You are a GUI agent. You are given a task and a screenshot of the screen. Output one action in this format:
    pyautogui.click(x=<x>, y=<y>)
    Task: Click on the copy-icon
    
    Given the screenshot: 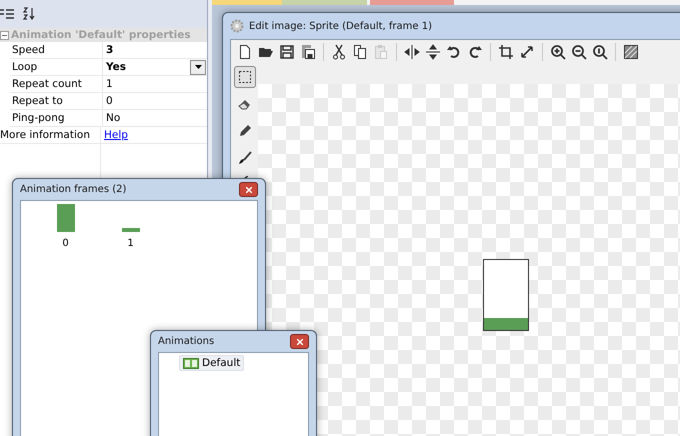 What is the action you would take?
    pyautogui.click(x=360, y=52)
    